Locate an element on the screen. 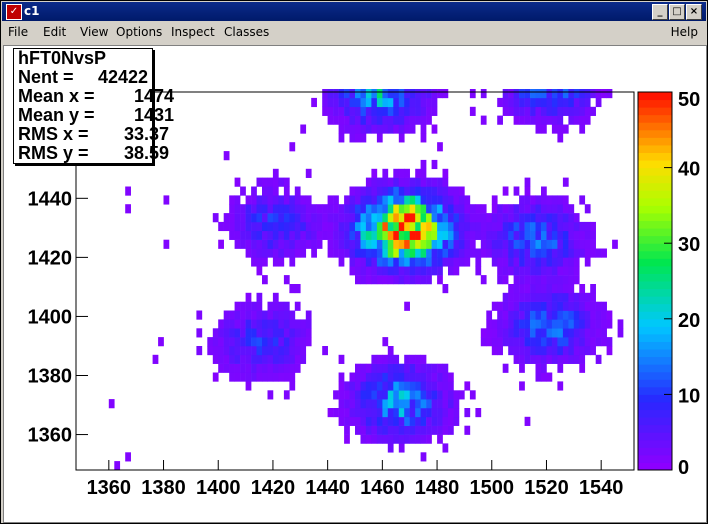  menu-edit: Edit is located at coordinates (54, 32).